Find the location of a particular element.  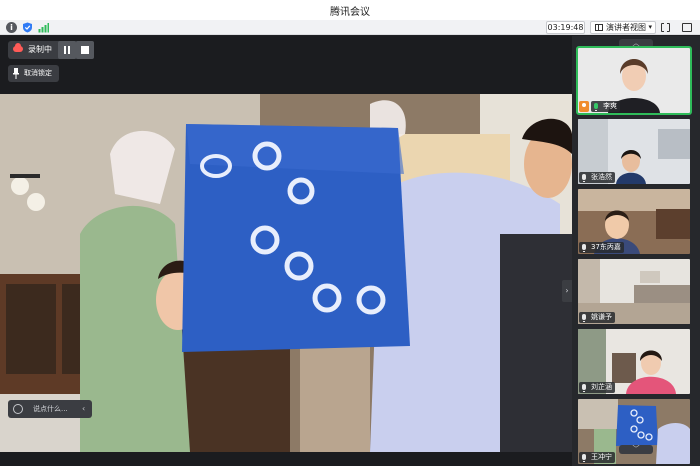

host-badge-icon is located at coordinates (584, 106).